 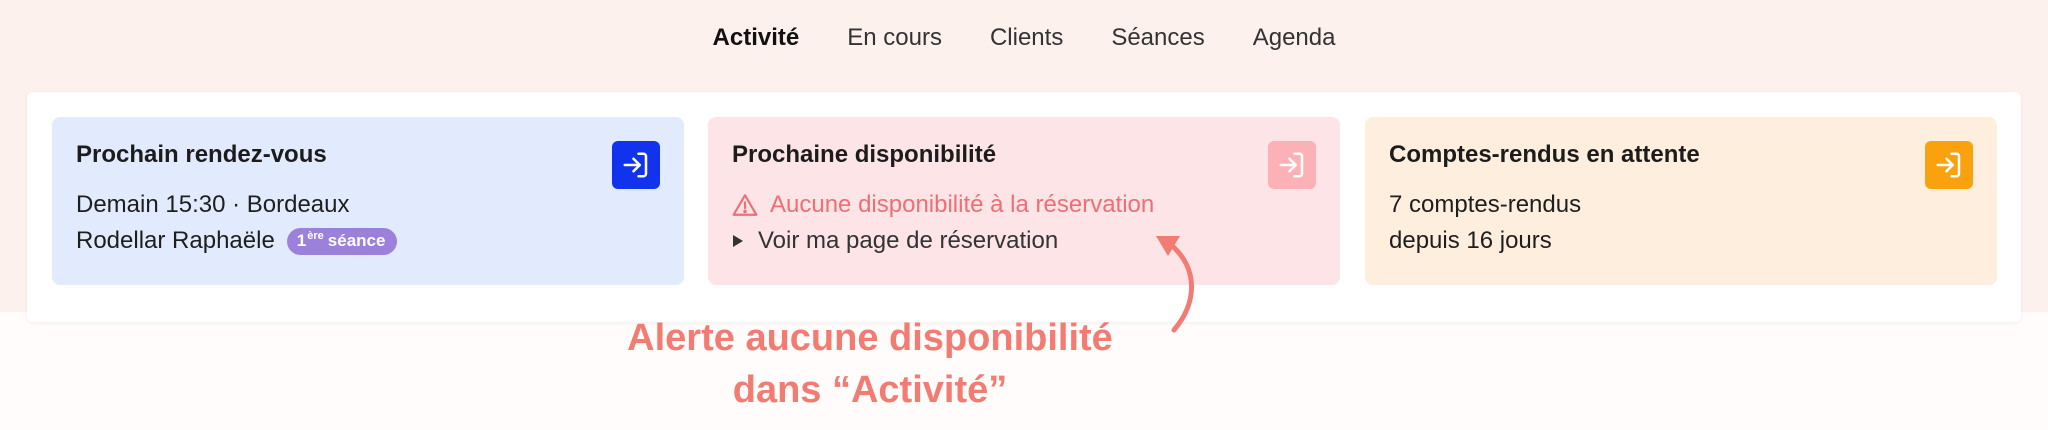 I want to click on annotation-line-2: dans “Activité”, so click(x=870, y=390).